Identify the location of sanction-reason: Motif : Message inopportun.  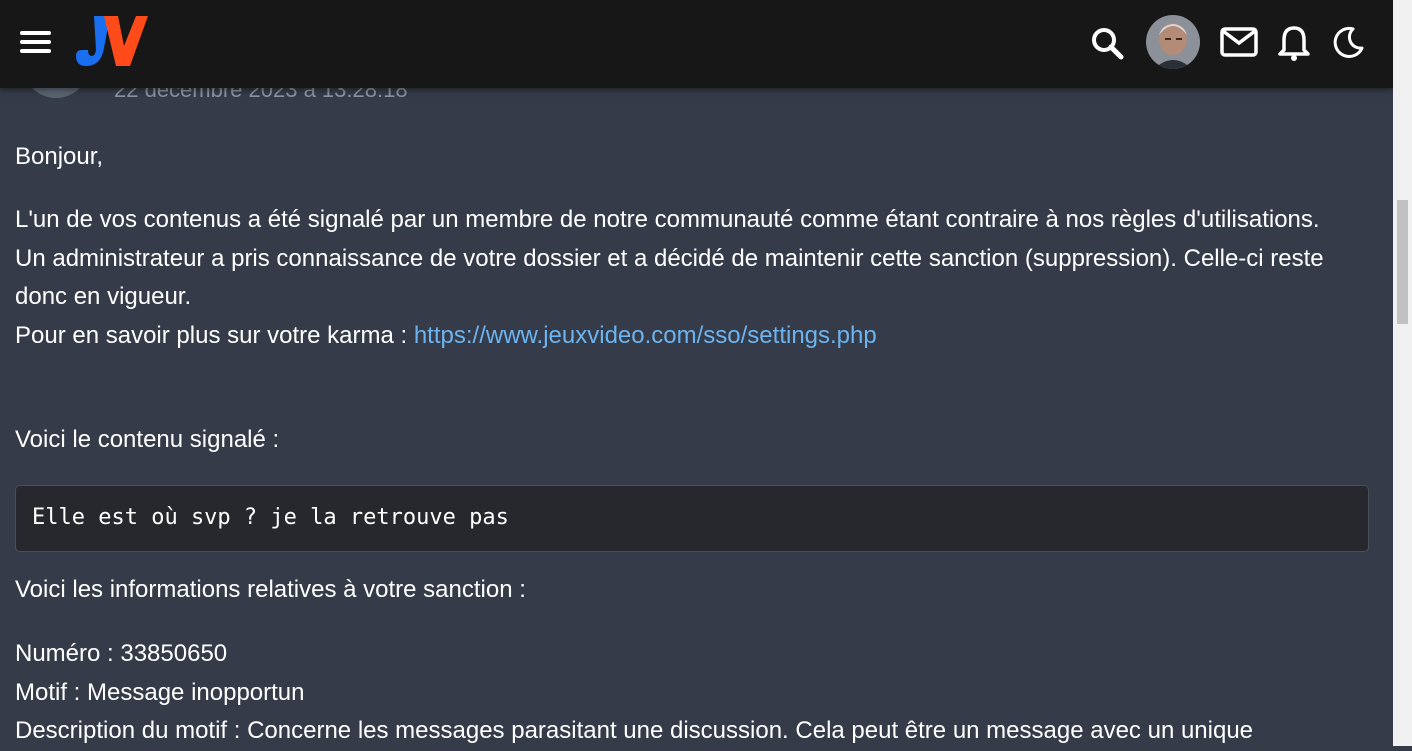
(160, 692).